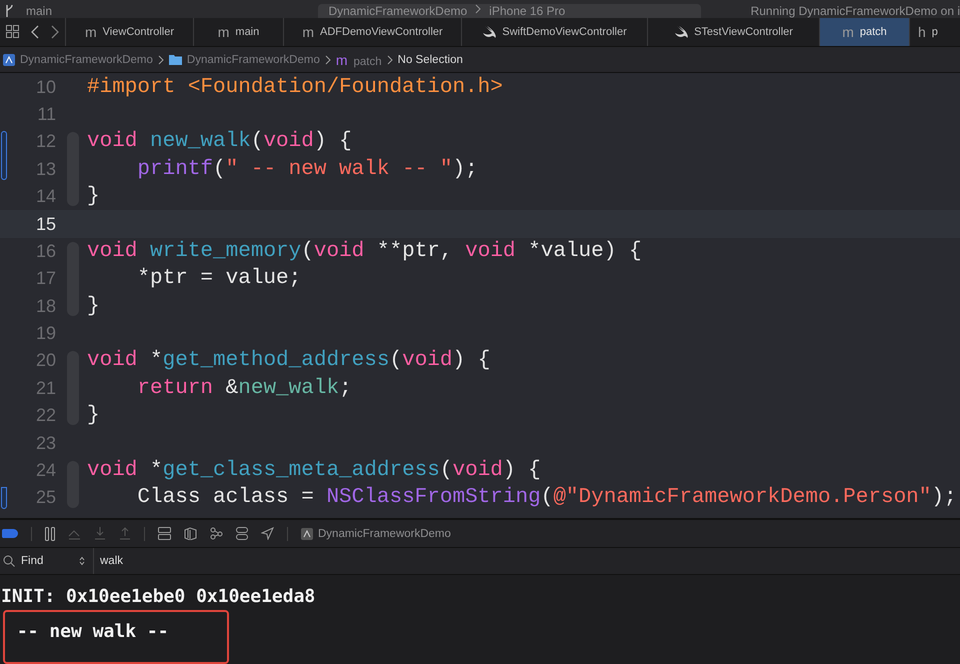 The image size is (960, 664). Describe the element at coordinates (35, 31) in the screenshot. I see `back-icon` at that location.